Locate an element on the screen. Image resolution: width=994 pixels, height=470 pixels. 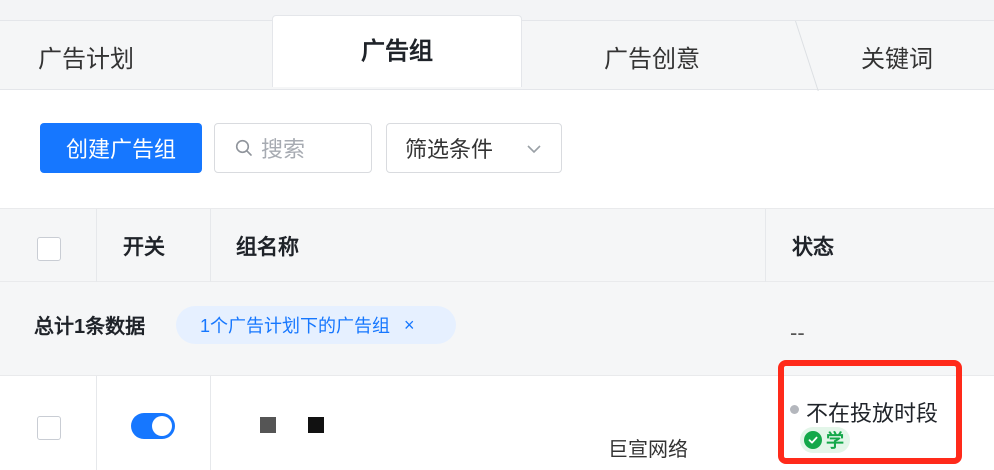
column-header-switch: 开关 is located at coordinates (144, 246).